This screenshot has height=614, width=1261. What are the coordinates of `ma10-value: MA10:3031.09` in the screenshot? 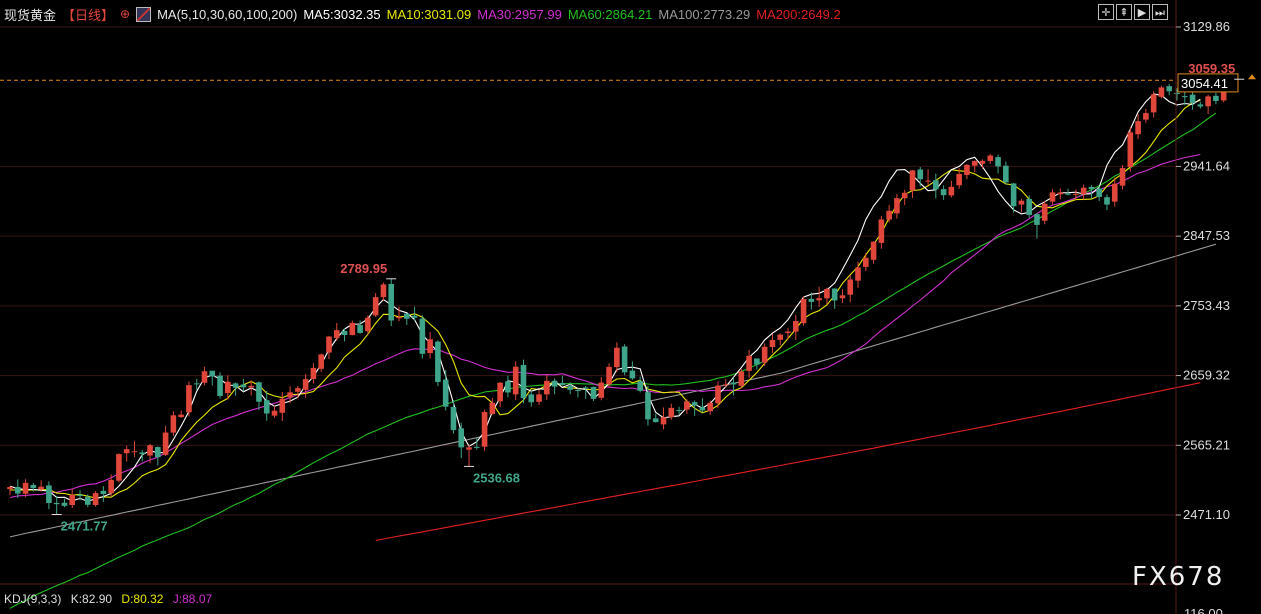 It's located at (429, 14).